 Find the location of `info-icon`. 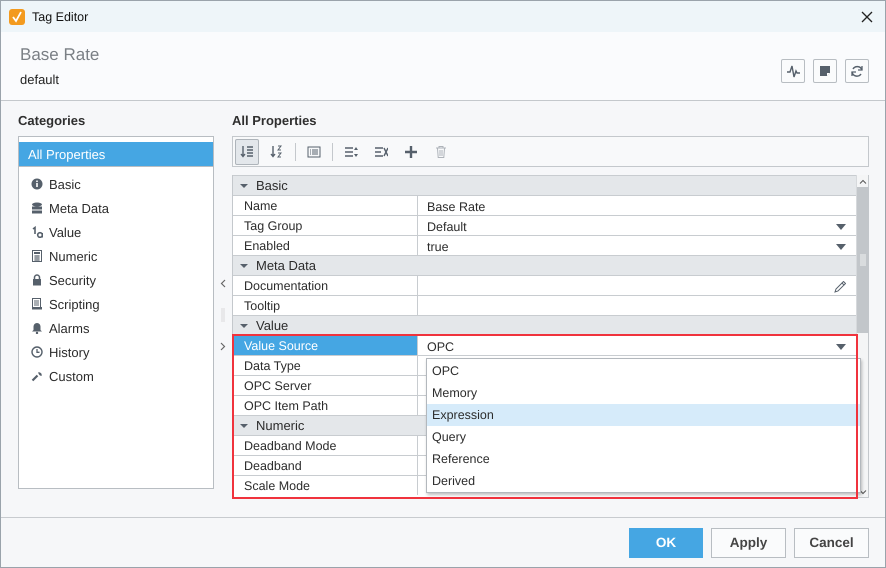

info-icon is located at coordinates (37, 184).